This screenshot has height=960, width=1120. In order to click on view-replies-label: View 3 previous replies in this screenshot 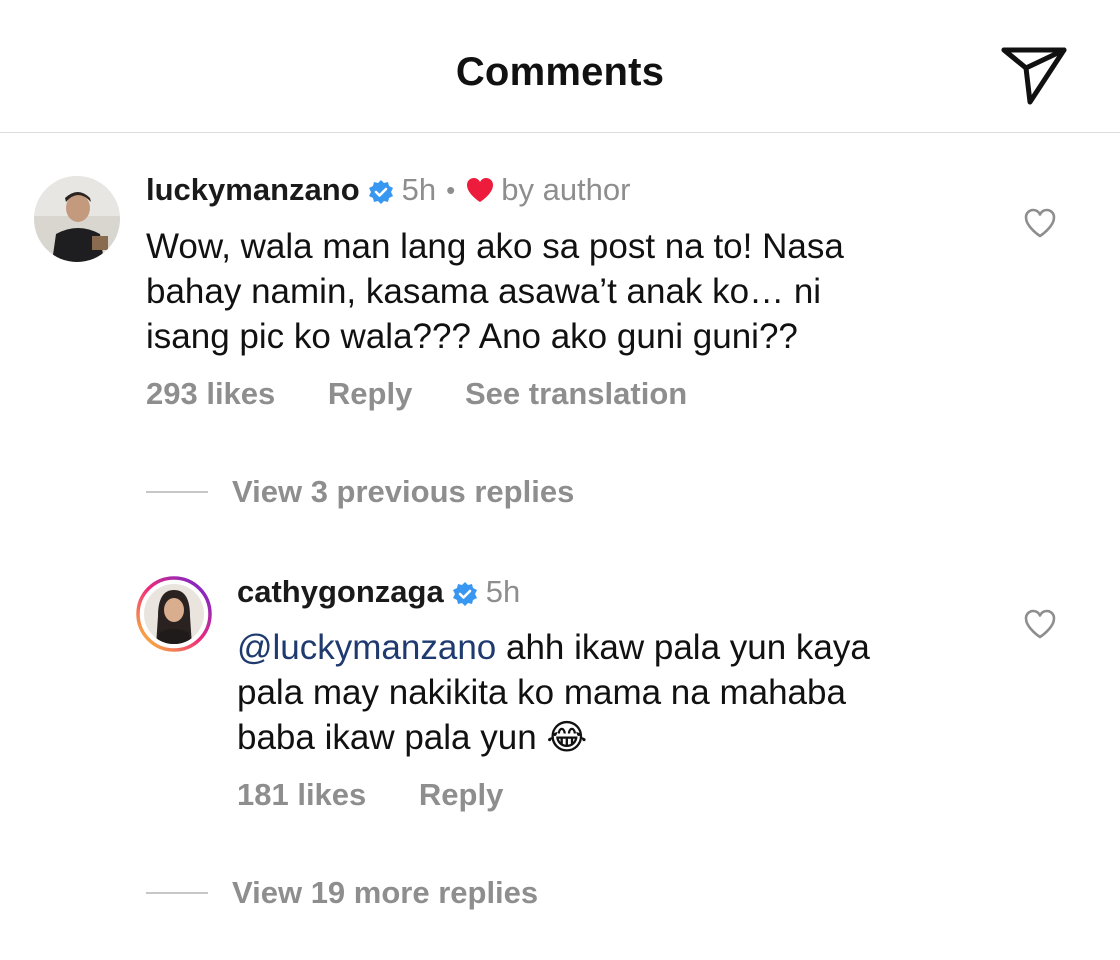, I will do `click(403, 491)`.